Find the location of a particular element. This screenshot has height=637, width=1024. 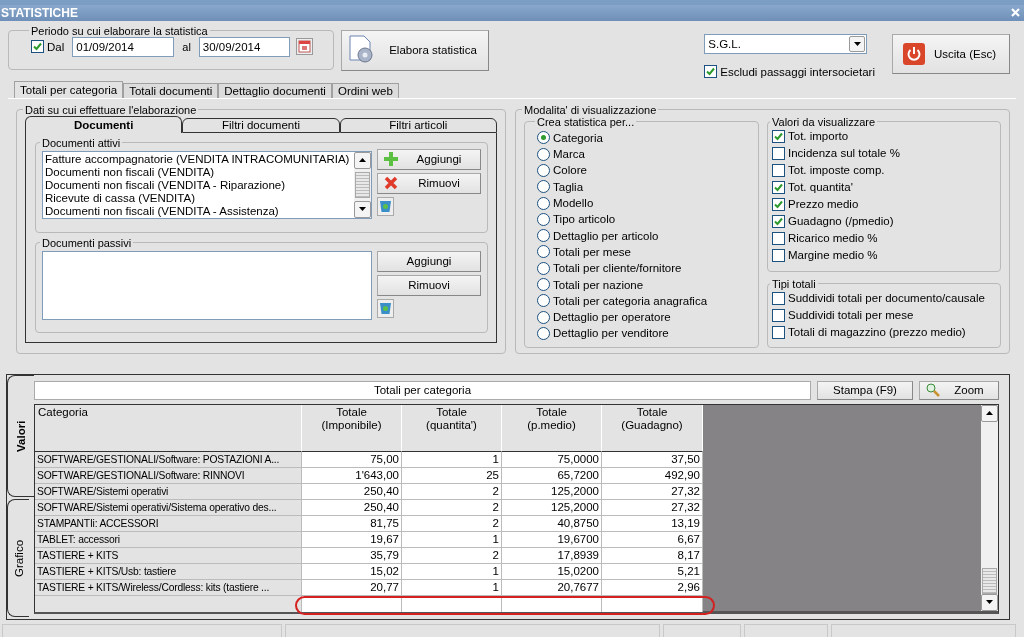

radio-option: Categoria is located at coordinates (641, 138).